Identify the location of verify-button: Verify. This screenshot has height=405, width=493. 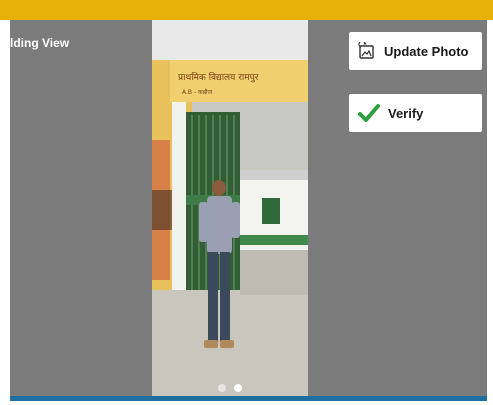
(415, 113).